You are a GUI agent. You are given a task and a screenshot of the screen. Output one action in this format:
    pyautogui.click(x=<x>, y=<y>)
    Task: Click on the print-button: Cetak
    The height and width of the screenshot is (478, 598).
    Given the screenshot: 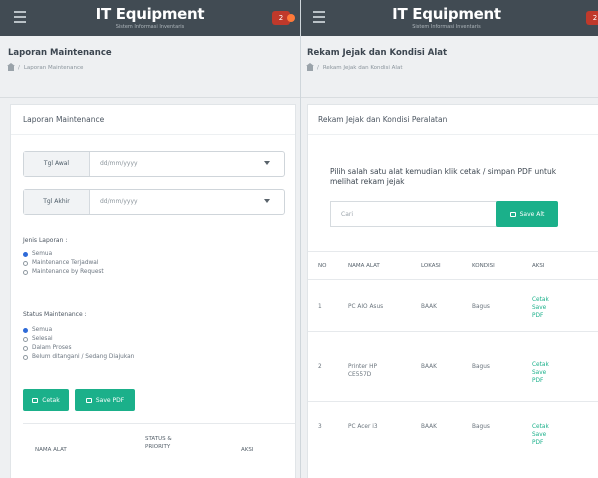 What is the action you would take?
    pyautogui.click(x=46, y=400)
    